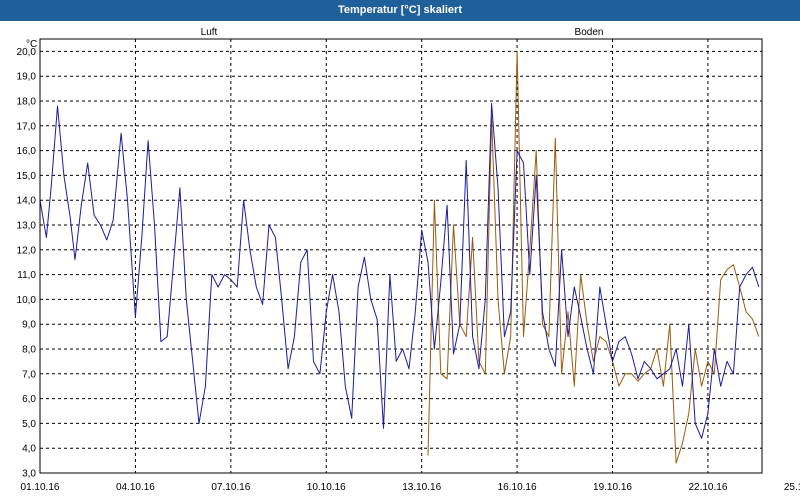 The height and width of the screenshot is (500, 800). Describe the element at coordinates (27, 226) in the screenshot. I see `y-tick-label: 13,0` at that location.